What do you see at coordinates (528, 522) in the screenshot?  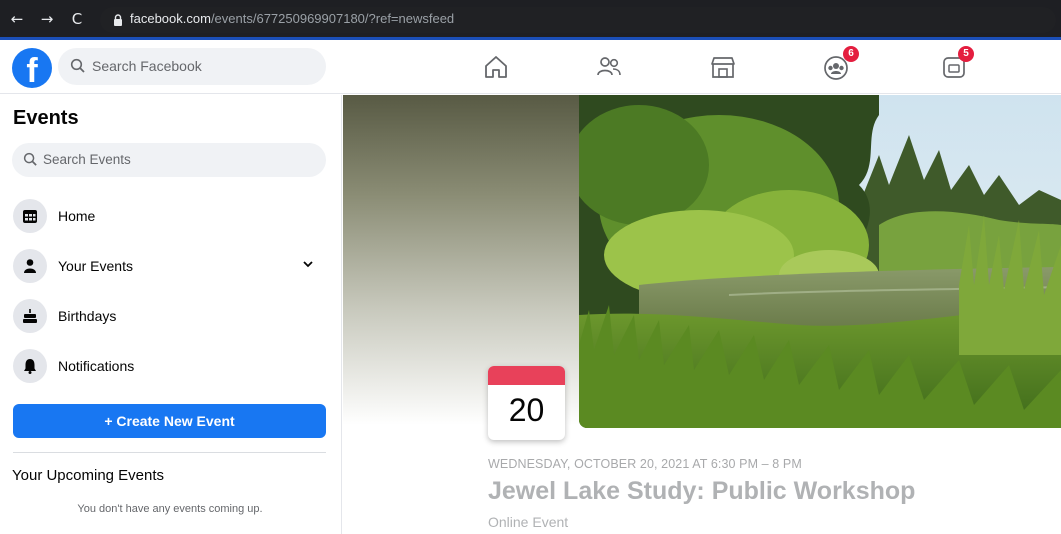 I see `event-location: Online Event` at bounding box center [528, 522].